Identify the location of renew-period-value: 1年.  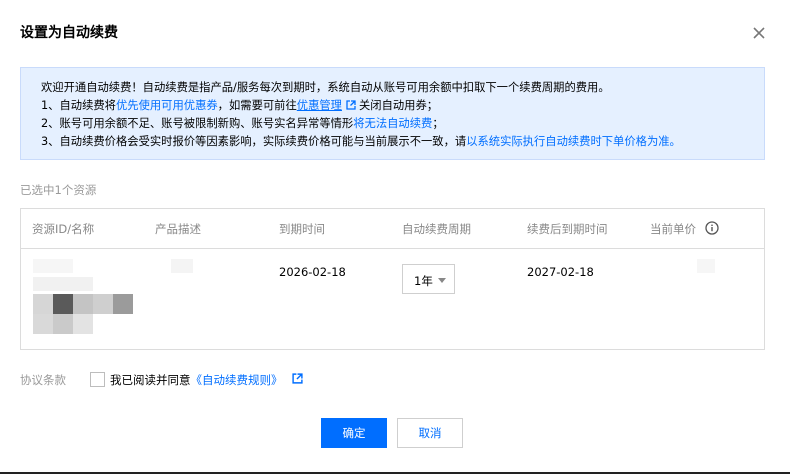
(423, 281).